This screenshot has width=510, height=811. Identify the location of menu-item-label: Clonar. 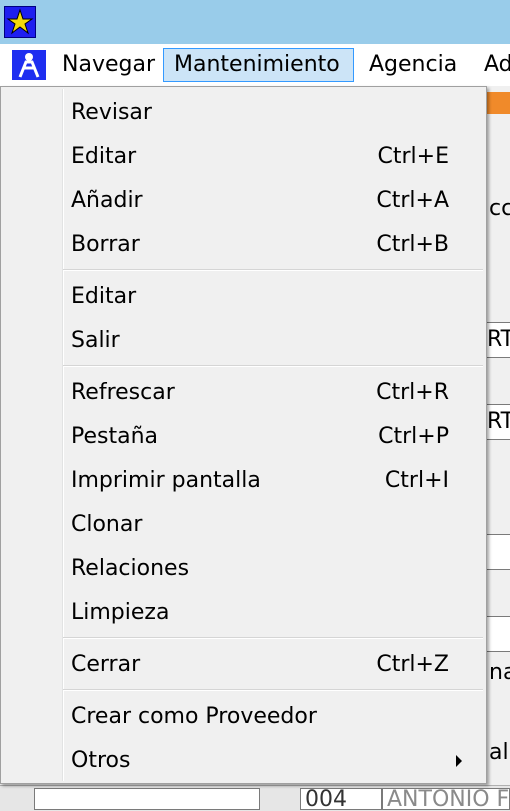
(107, 524).